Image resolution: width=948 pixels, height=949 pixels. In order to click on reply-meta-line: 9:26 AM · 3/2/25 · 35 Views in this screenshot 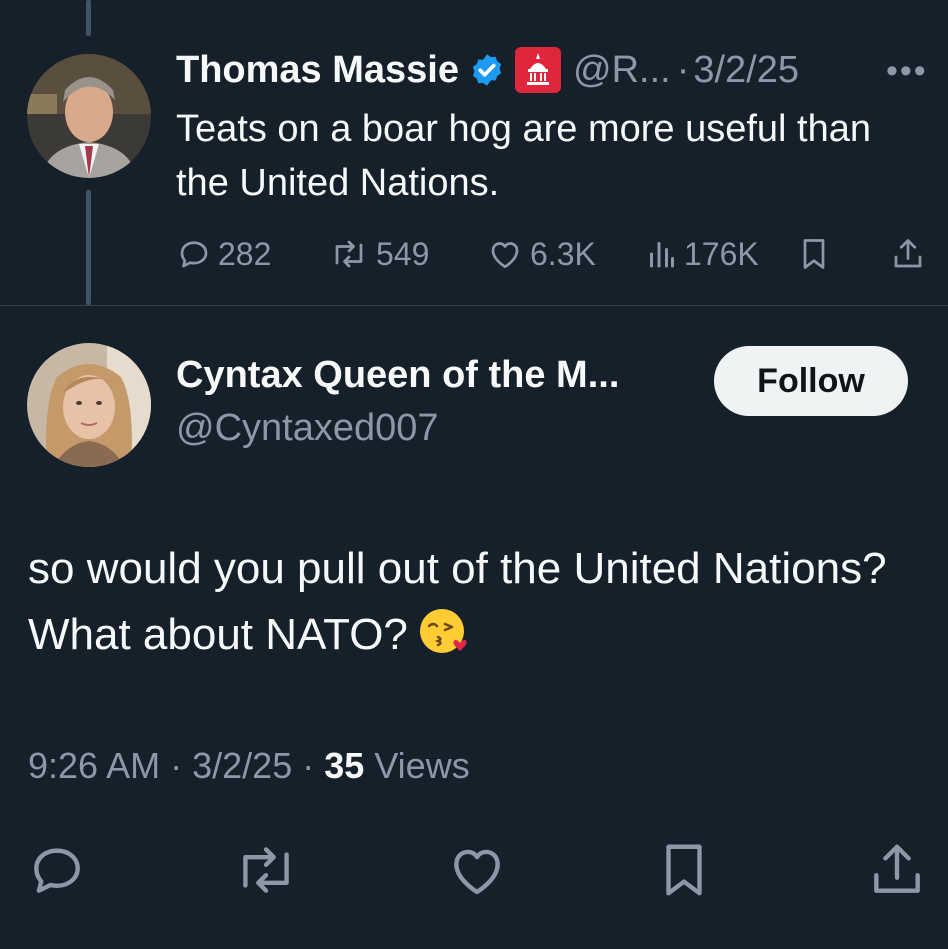, I will do `click(249, 766)`.